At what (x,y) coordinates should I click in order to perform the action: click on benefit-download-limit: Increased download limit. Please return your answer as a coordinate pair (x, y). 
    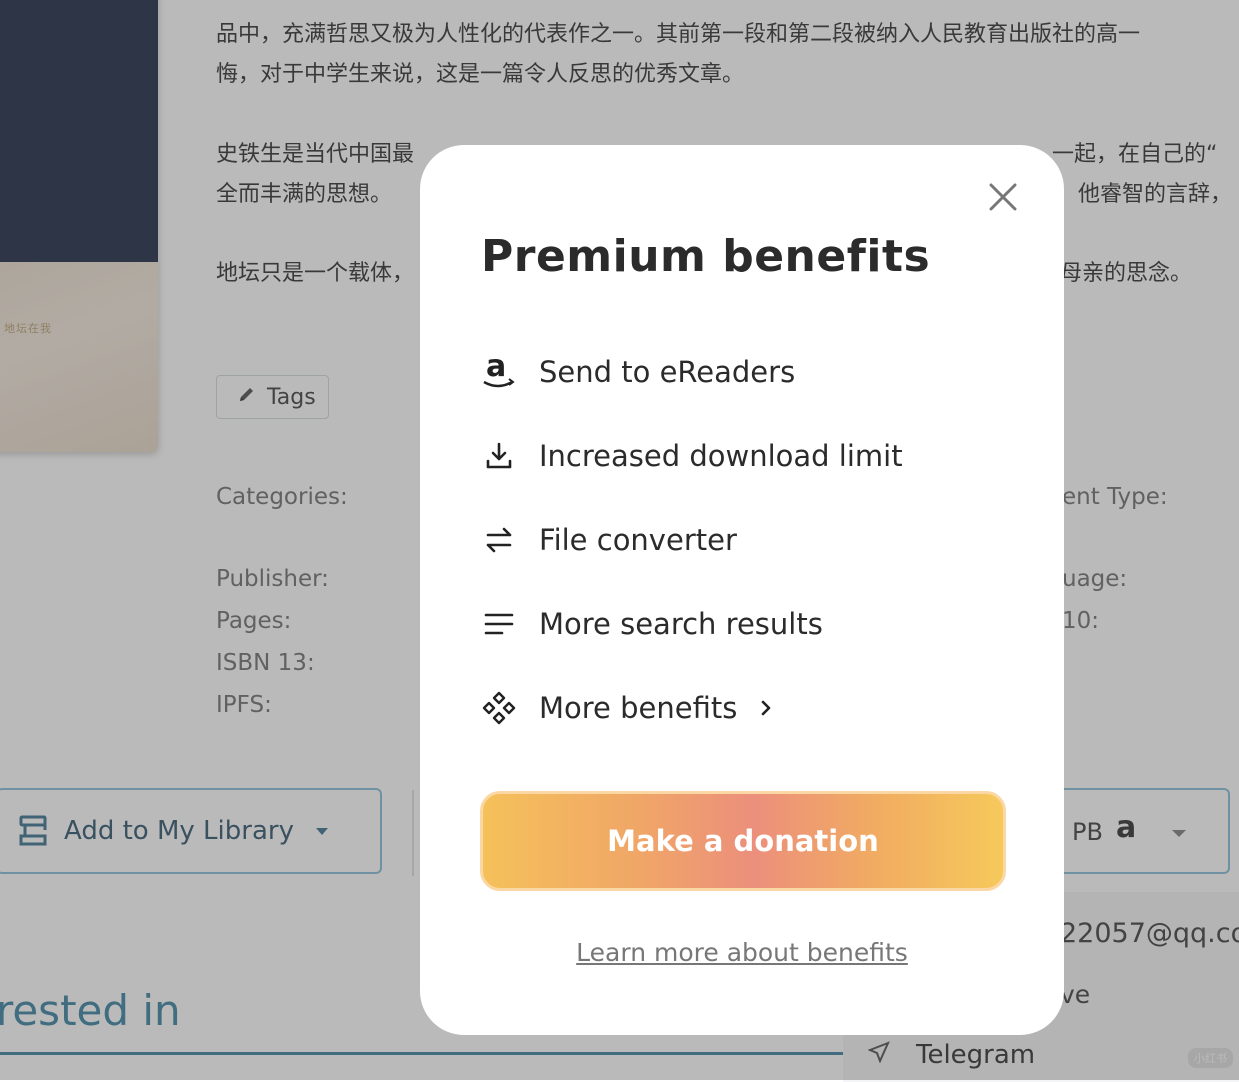
    Looking at the image, I should click on (691, 456).